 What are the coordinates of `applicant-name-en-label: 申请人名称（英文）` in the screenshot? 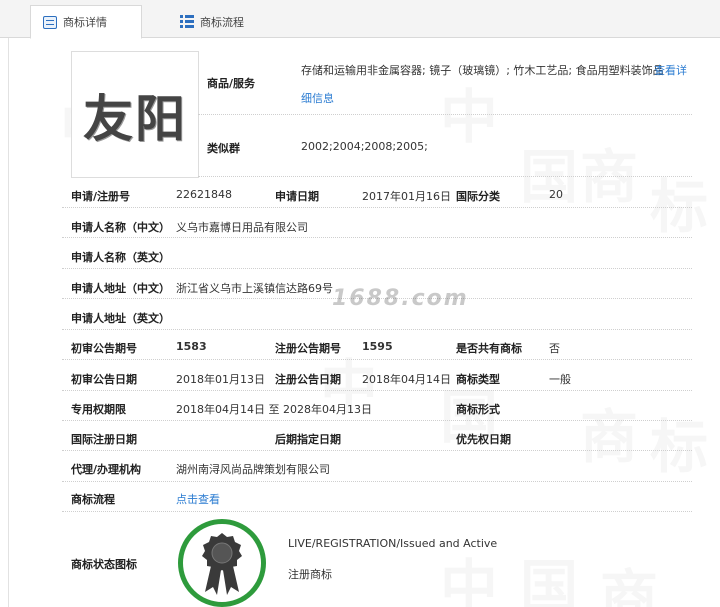 It's located at (120, 257).